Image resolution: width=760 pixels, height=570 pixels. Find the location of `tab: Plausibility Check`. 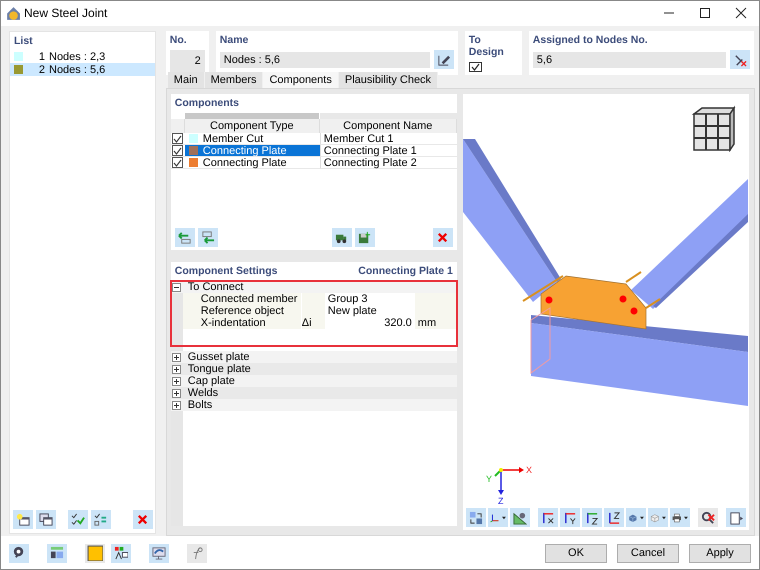

tab: Plausibility Check is located at coordinates (388, 80).